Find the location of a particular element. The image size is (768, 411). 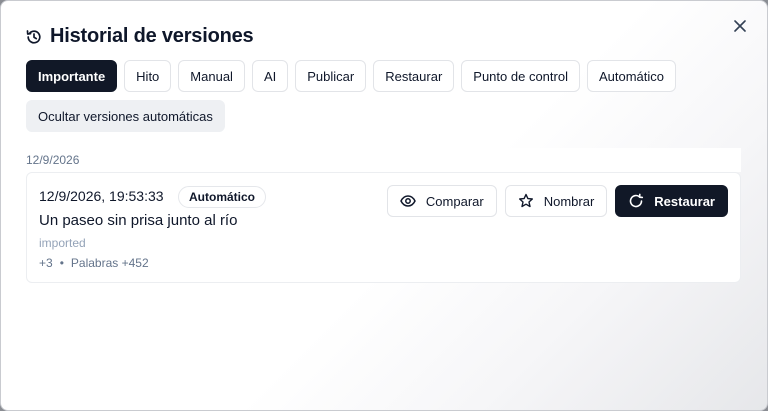

restore-label: Restaurar is located at coordinates (684, 201).